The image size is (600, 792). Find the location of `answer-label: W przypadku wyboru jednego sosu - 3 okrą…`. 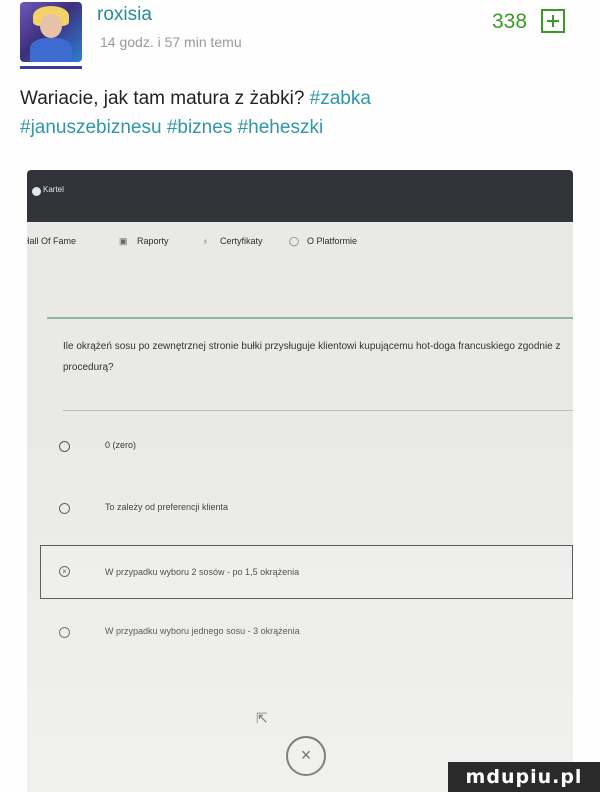

answer-label: W przypadku wyboru jednego sosu - 3 okrą… is located at coordinates (202, 631).